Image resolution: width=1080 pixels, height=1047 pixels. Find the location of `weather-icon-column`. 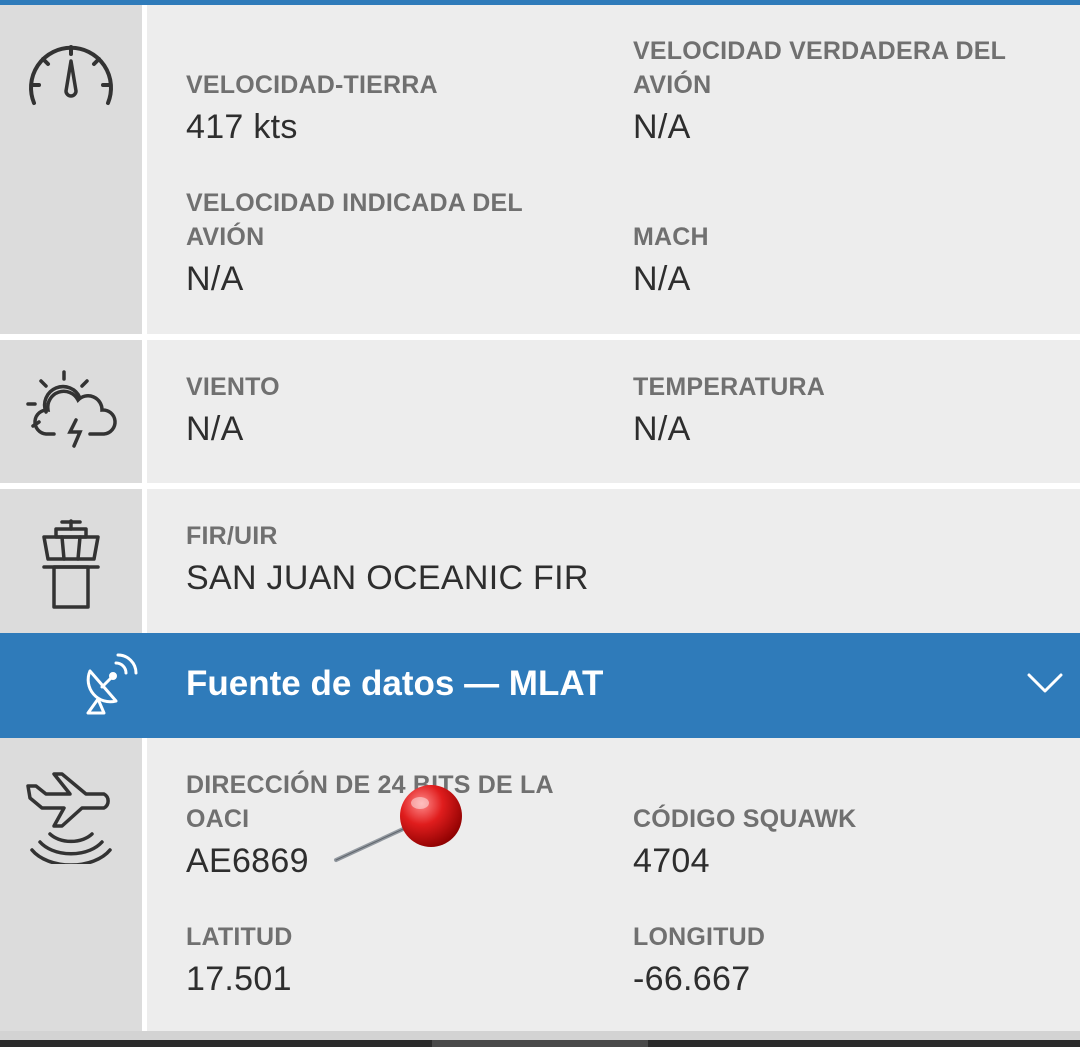

weather-icon-column is located at coordinates (71, 411).